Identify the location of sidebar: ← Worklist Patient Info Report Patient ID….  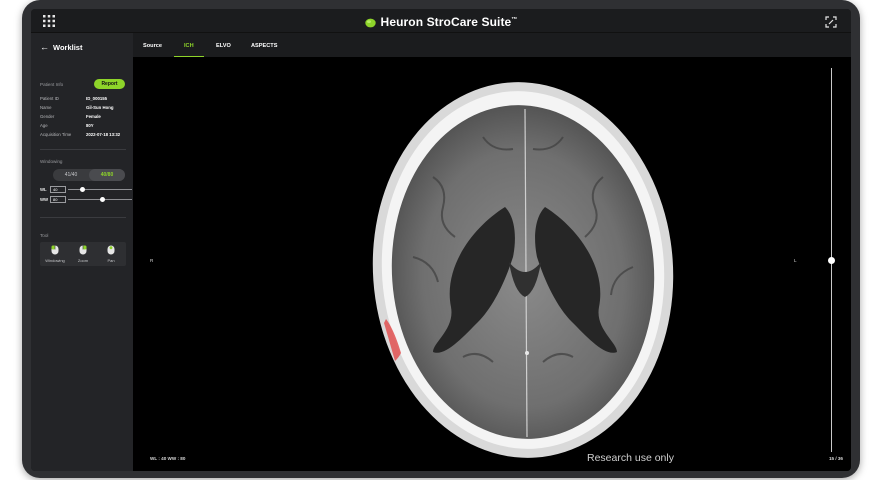
(82, 252).